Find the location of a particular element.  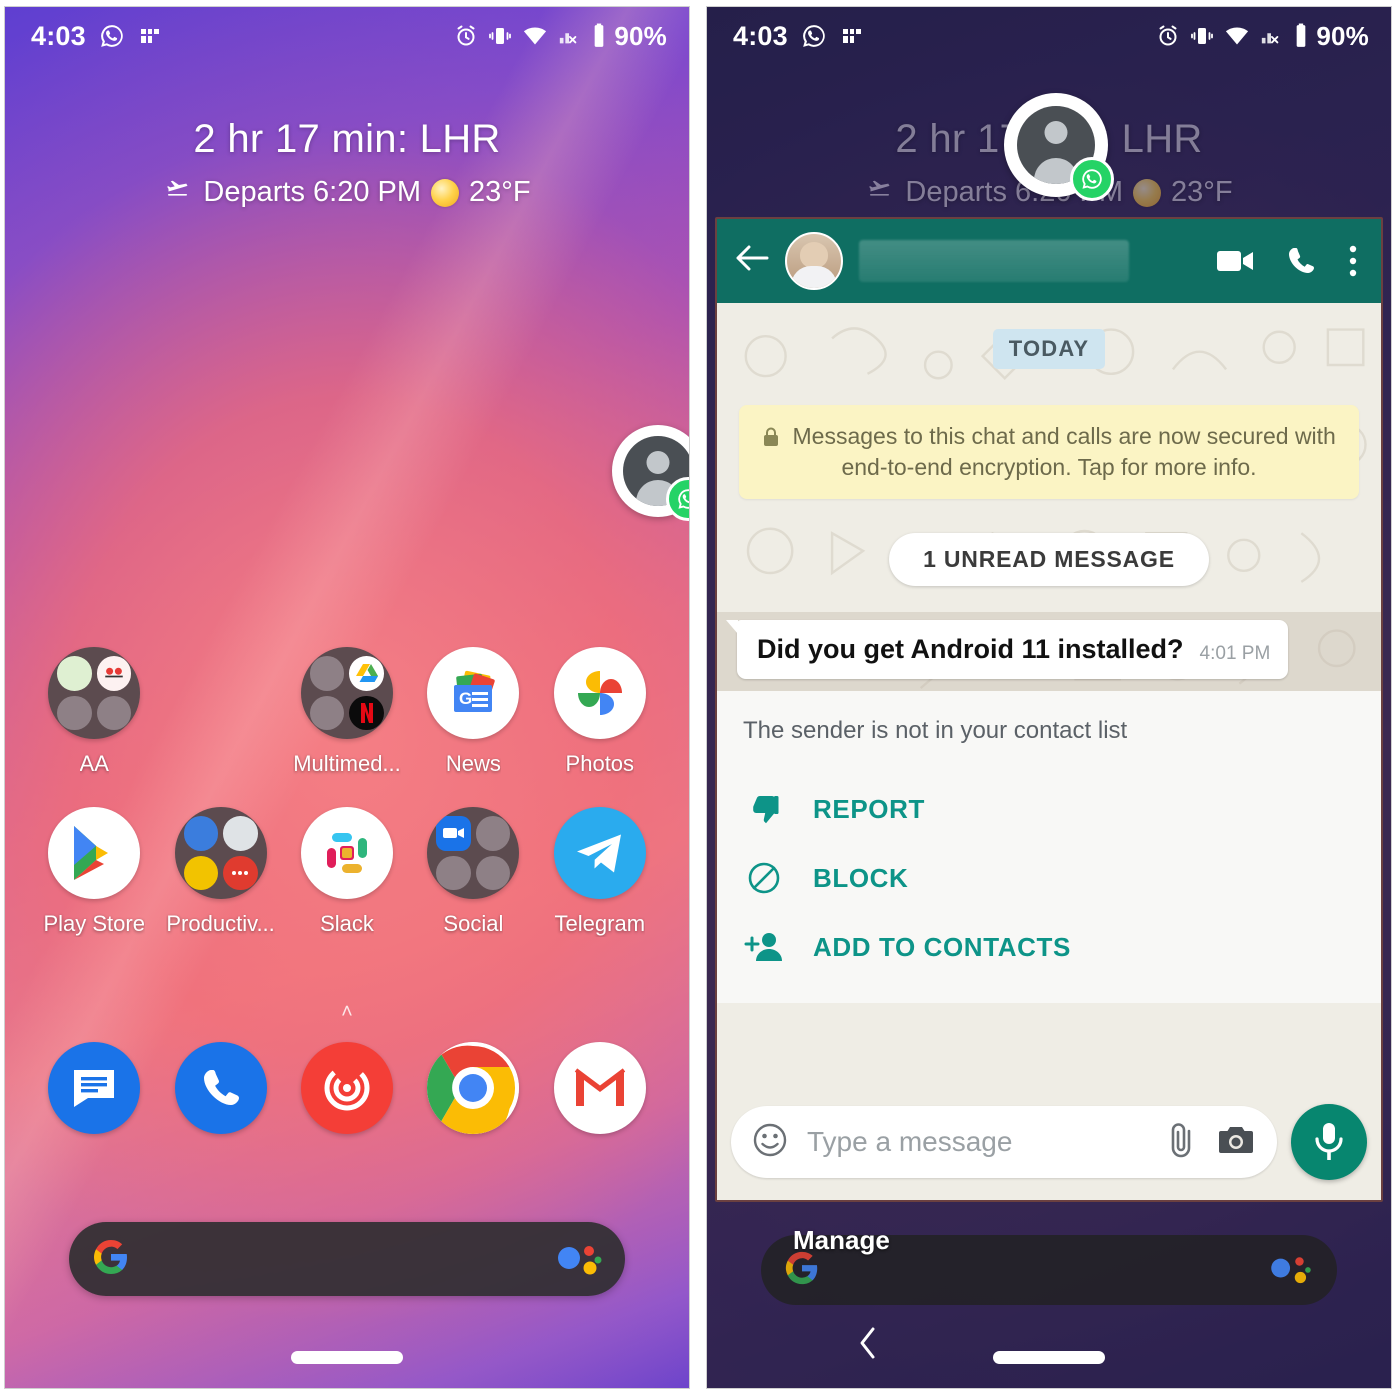

app-folder-social: Social is located at coordinates (473, 872).